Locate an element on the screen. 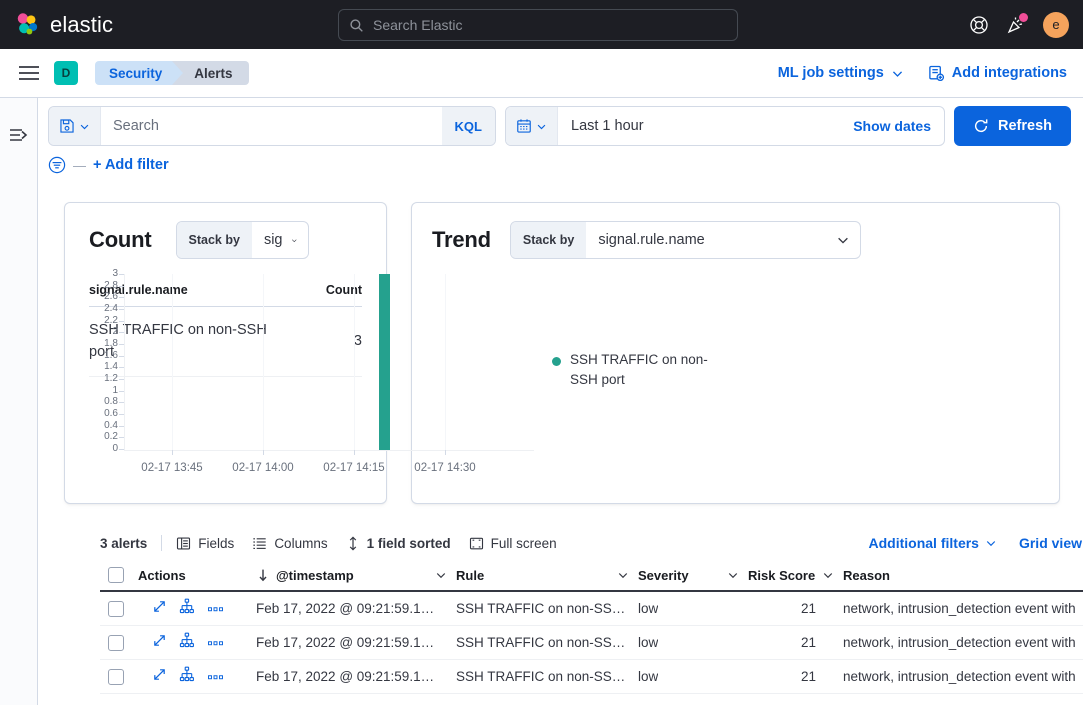 This screenshot has height=705, width=1083. date-range-value: Last 1 hour is located at coordinates (705, 126).